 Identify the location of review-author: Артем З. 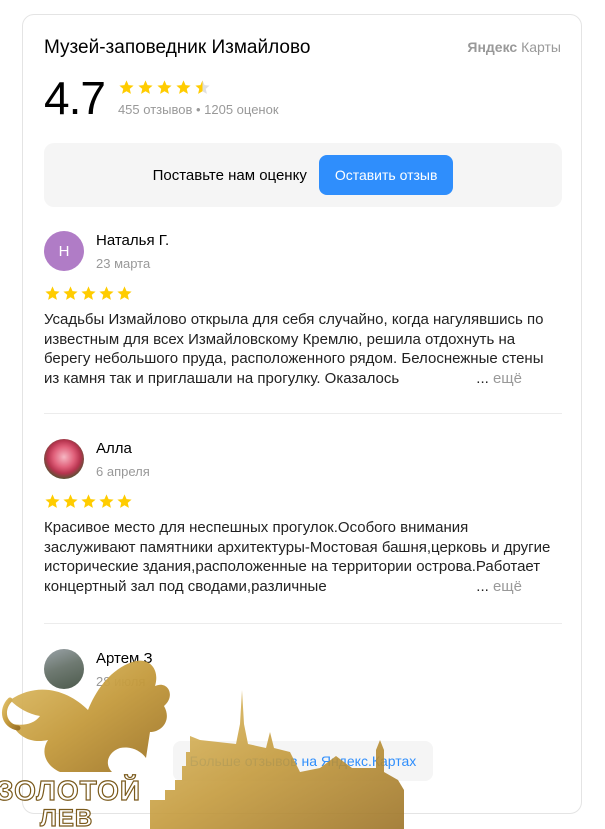
(124, 658).